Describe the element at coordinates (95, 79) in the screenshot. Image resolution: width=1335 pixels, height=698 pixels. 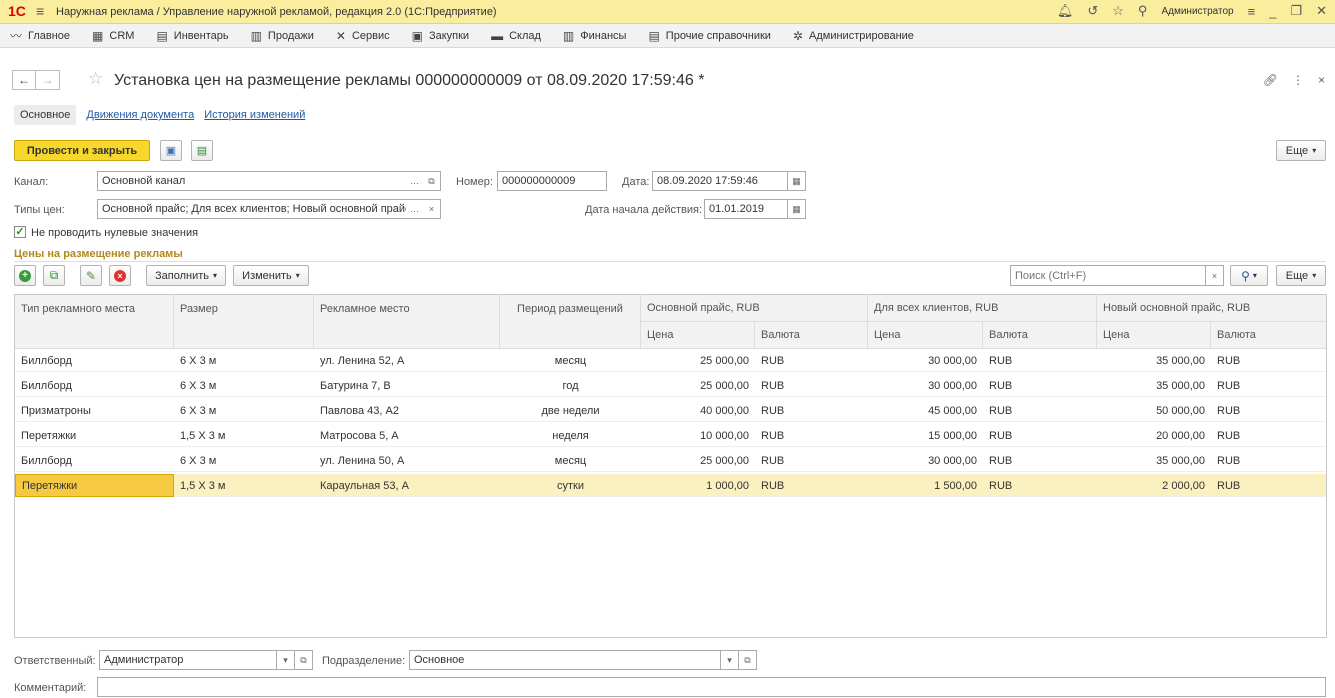
I see `add-to-favorites-icon: ☆` at that location.